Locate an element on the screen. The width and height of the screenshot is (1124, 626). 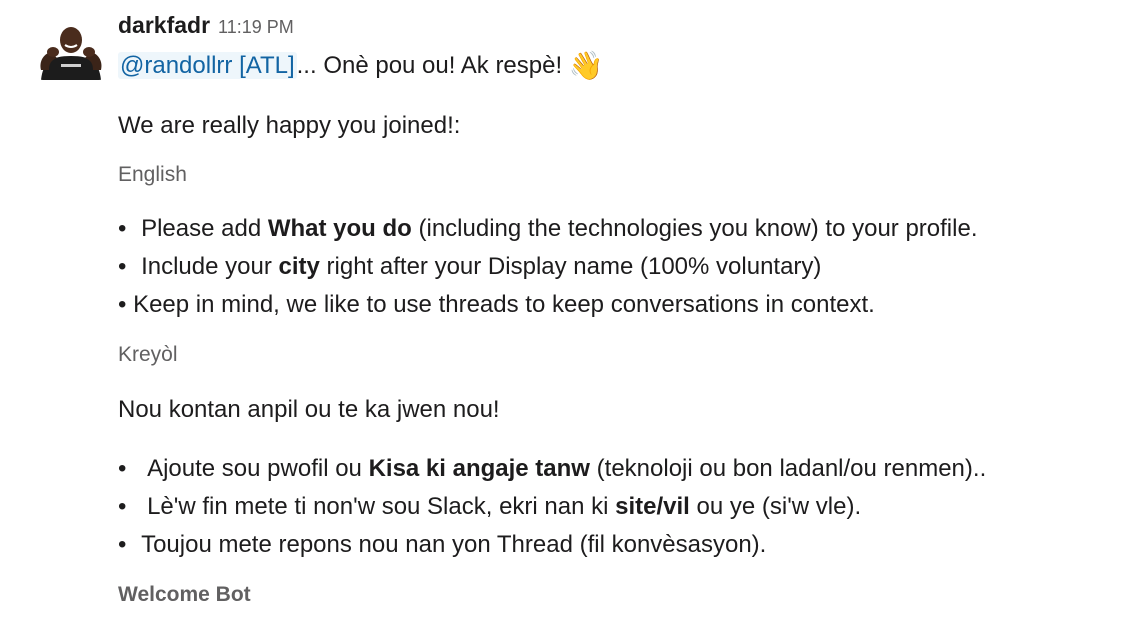
bullet-text-pre: Ajoute sou pwofil ou is located at coordinates (258, 468).